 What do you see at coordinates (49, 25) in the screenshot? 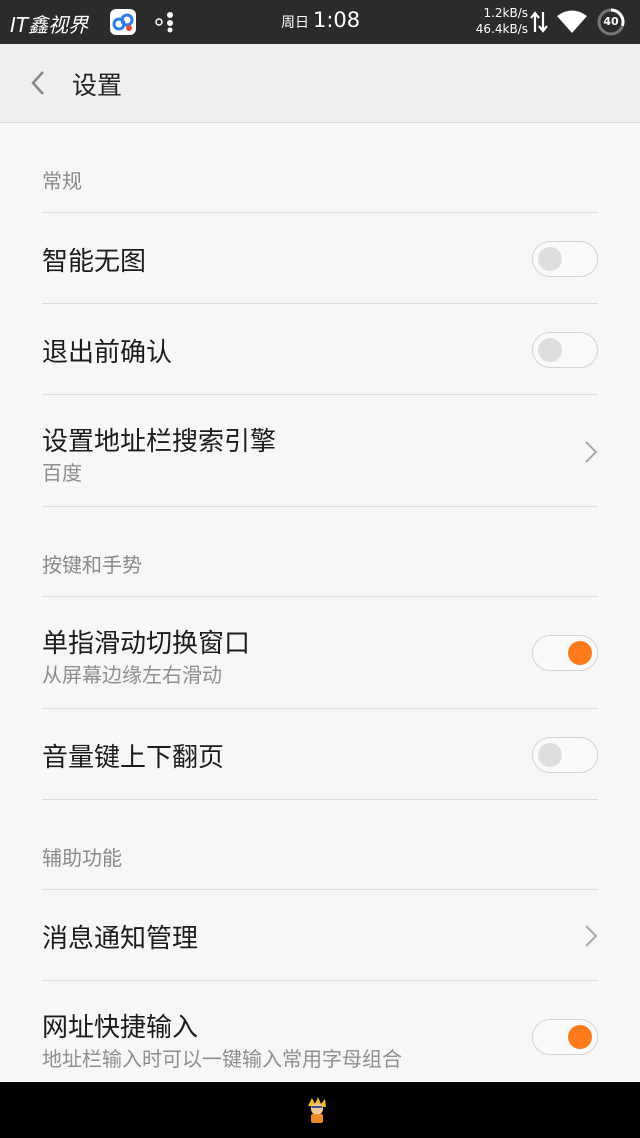
I see `status-brand-text: IT鑫视界` at bounding box center [49, 25].